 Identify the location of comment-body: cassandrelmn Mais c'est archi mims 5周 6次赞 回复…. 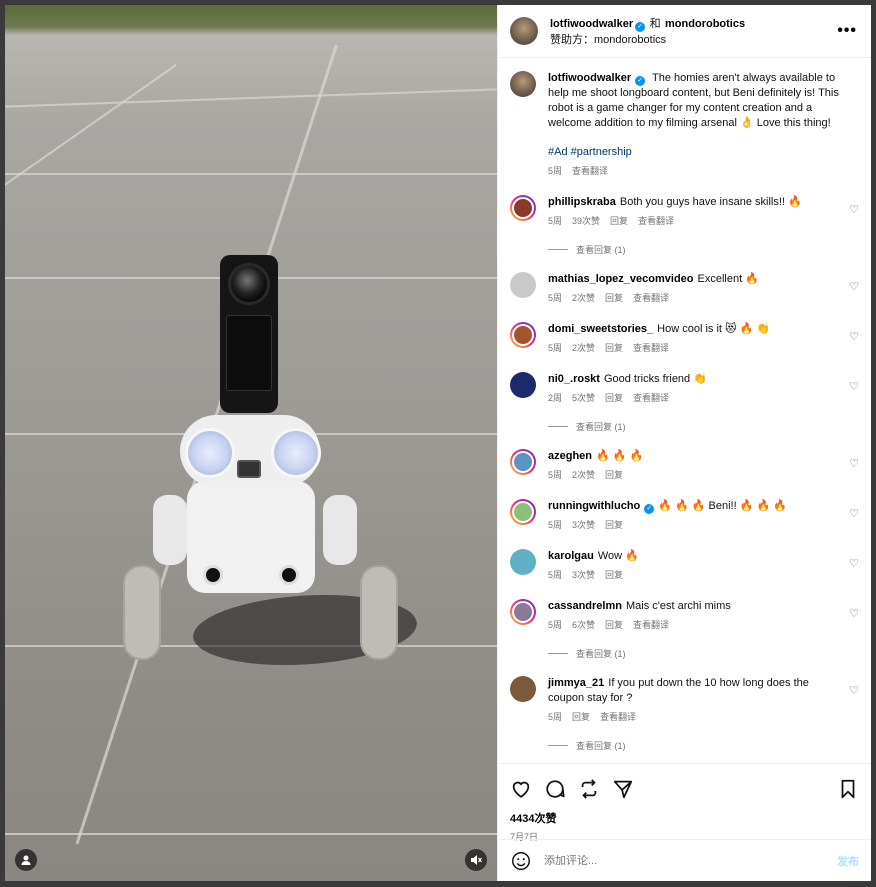
(704, 616).